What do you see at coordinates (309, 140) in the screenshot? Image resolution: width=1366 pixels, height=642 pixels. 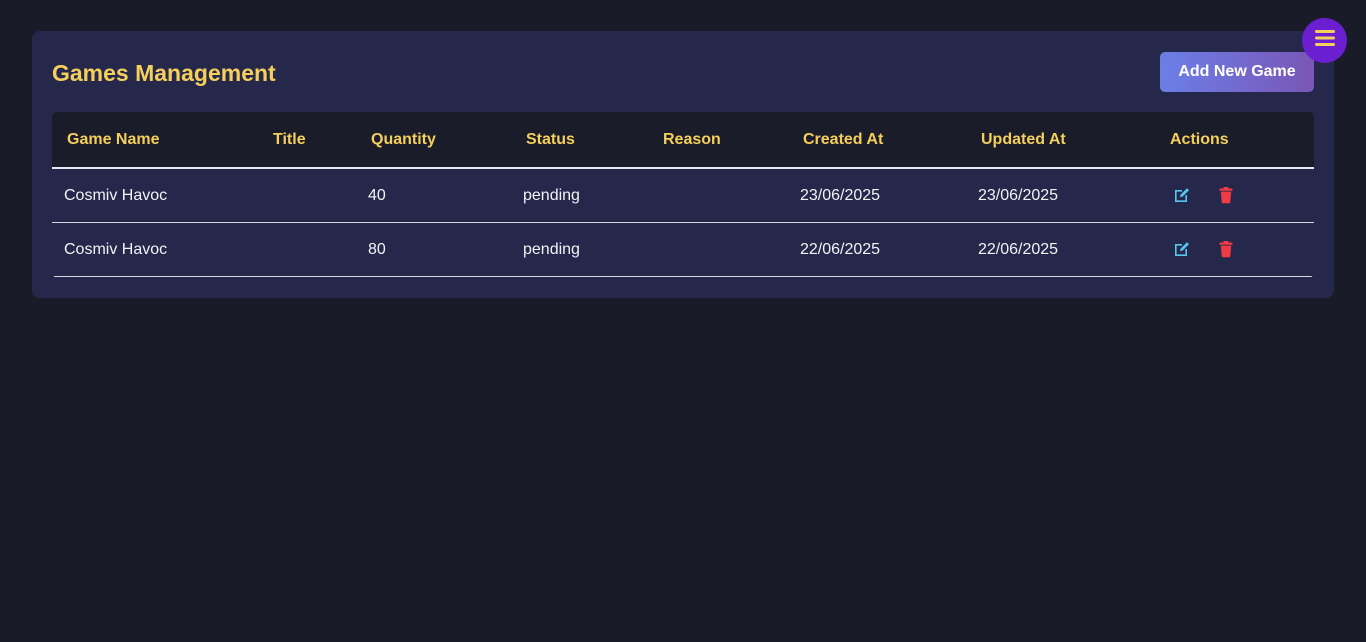 I see `column-header-title: Title` at bounding box center [309, 140].